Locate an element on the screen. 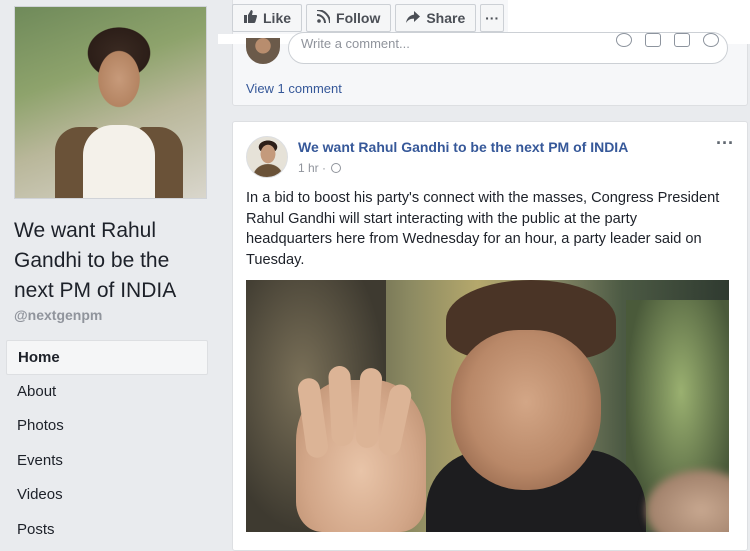 Image resolution: width=750 pixels, height=551 pixels. more-options-button: ··· is located at coordinates (492, 18).